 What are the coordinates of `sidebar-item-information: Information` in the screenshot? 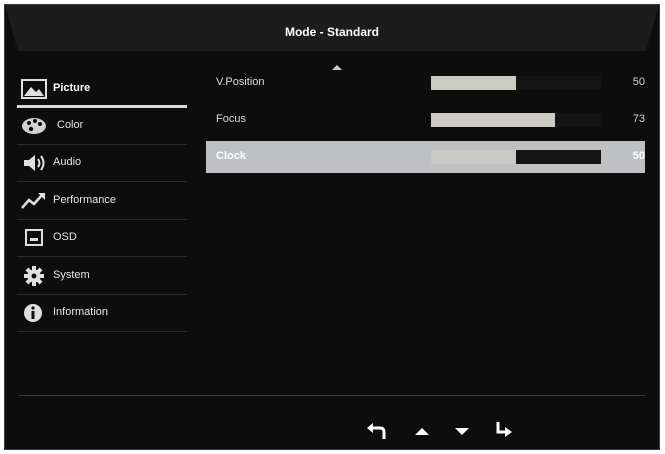 It's located at (102, 313).